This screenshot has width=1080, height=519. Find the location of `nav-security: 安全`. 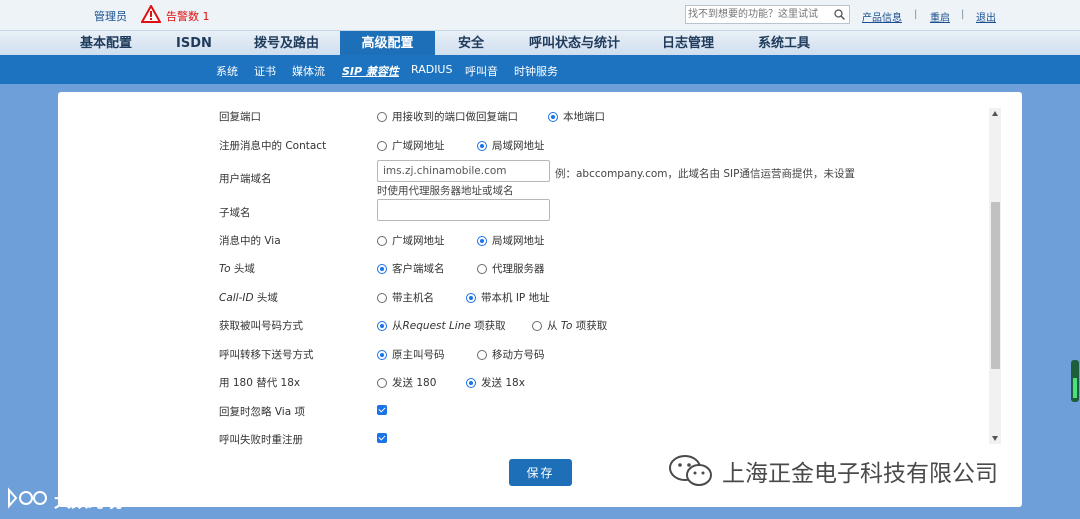

nav-security: 安全 is located at coordinates (471, 43).